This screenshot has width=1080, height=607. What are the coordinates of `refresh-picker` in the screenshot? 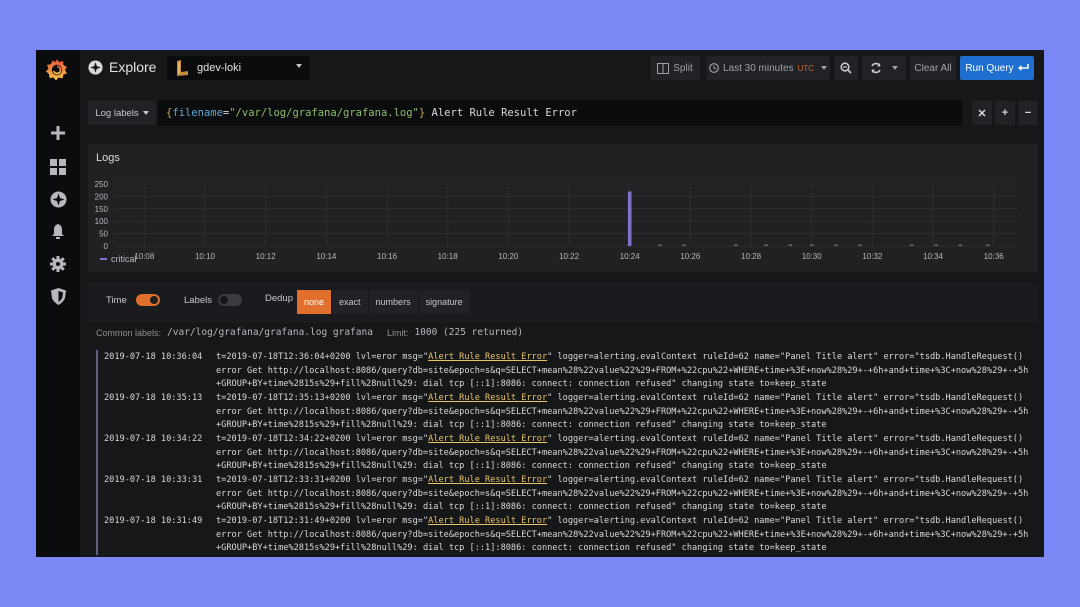 It's located at (884, 68).